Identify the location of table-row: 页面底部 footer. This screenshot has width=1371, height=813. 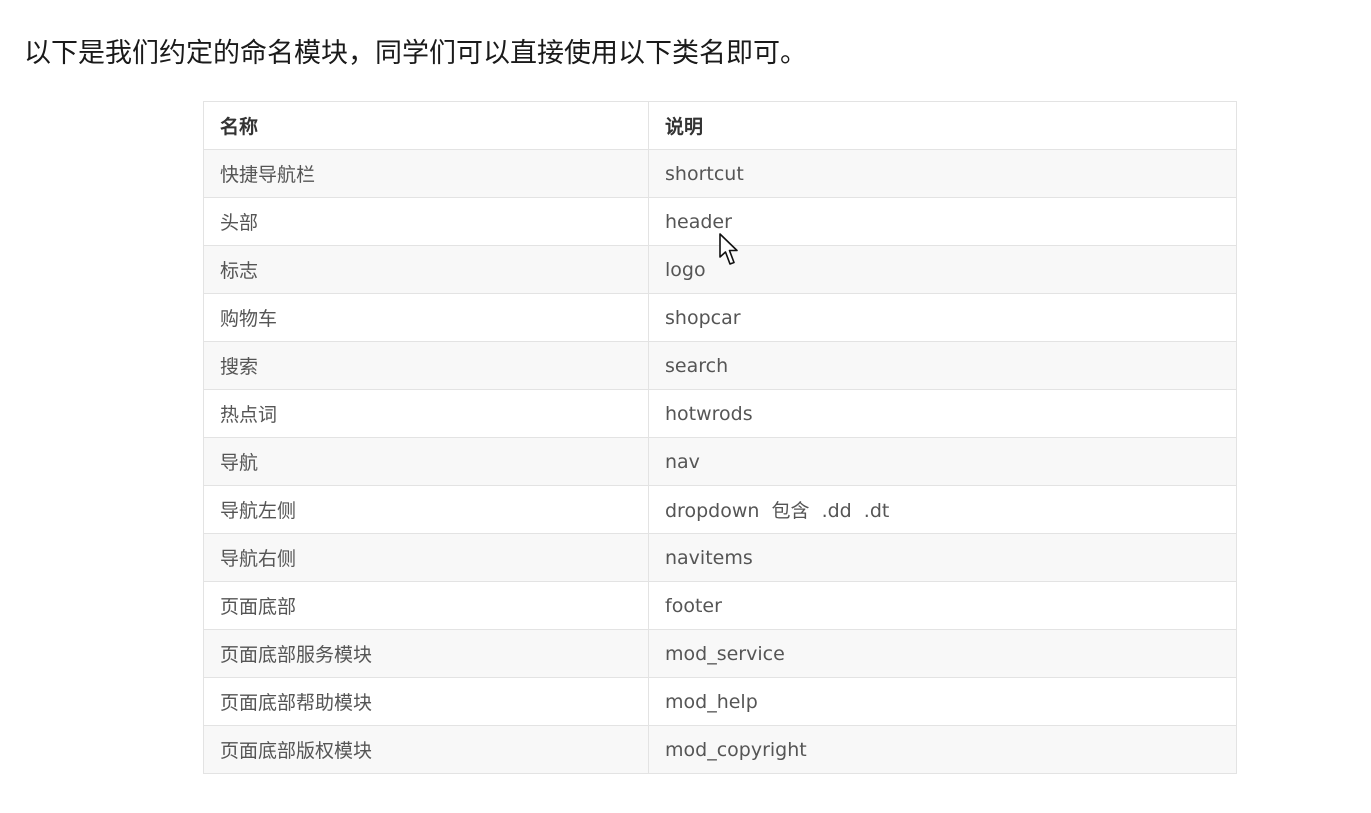
(720, 605).